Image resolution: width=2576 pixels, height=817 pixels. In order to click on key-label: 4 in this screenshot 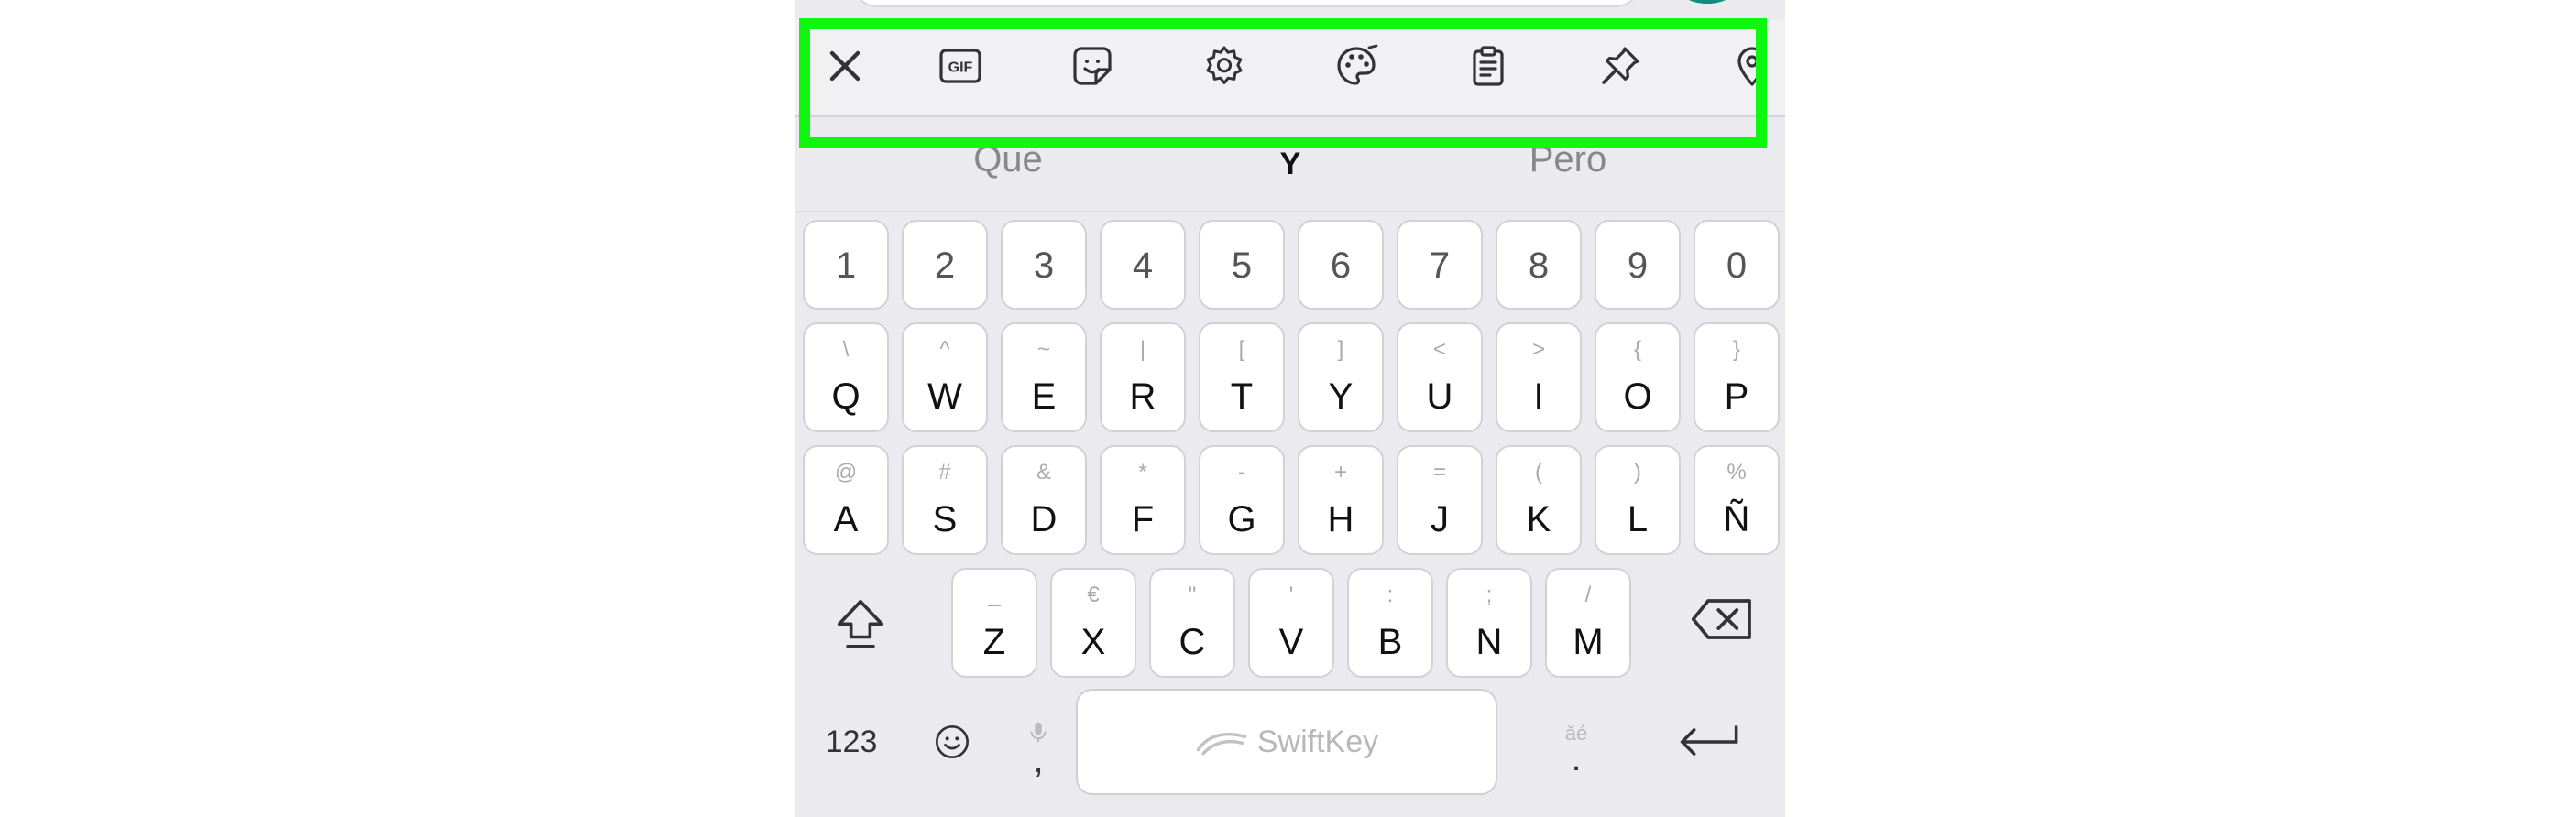, I will do `click(1143, 266)`.